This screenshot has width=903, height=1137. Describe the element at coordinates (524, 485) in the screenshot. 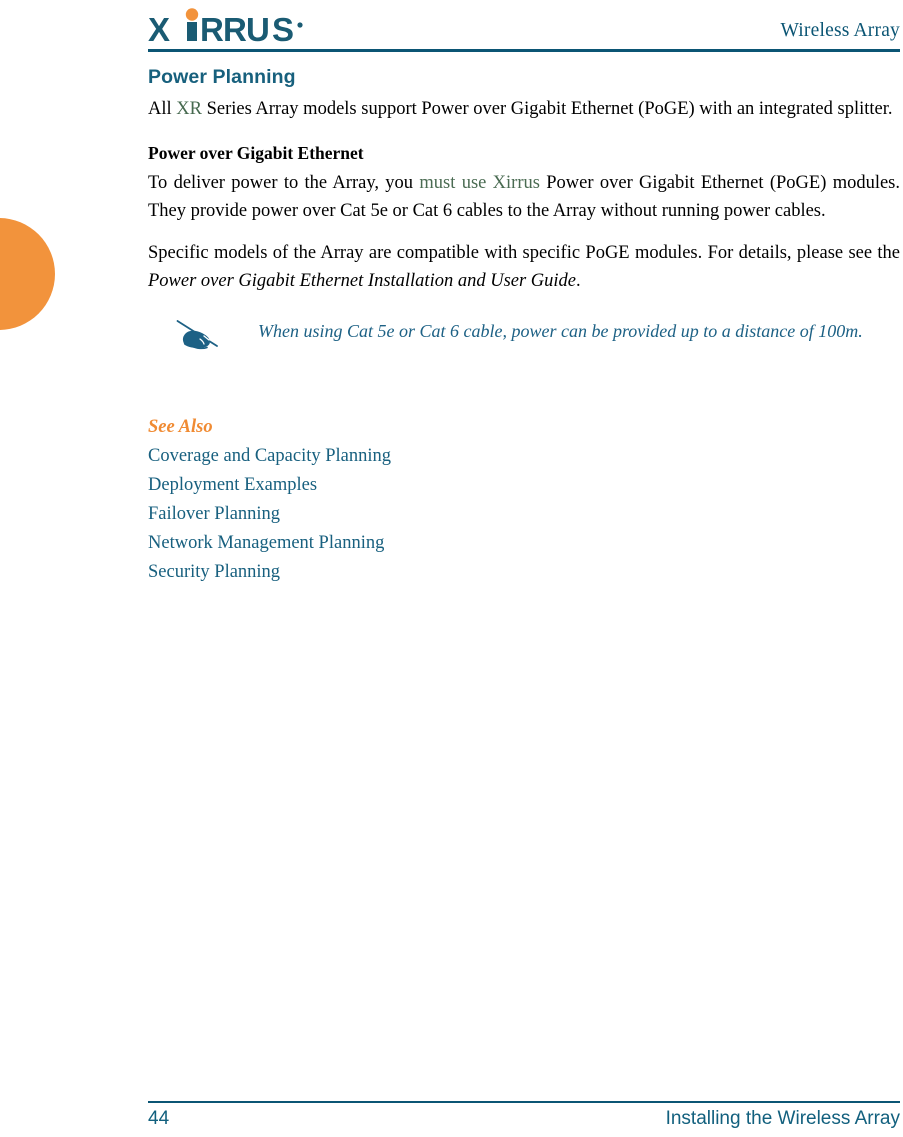

I see `see-also-link: Deployment Examples` at that location.